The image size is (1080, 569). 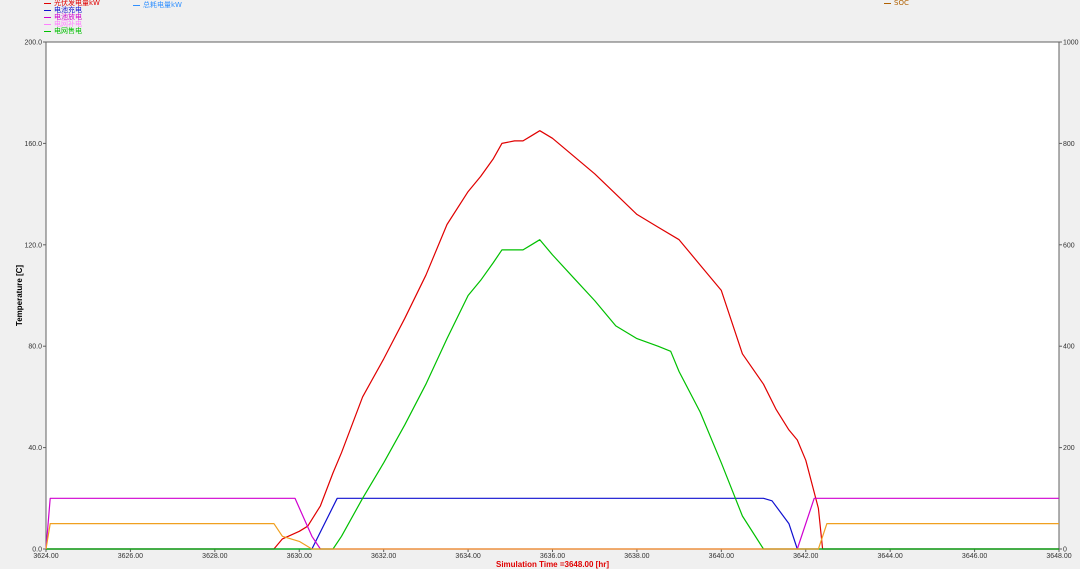 What do you see at coordinates (19, 296) in the screenshot?
I see `y-axis-title: Temperature [C]` at bounding box center [19, 296].